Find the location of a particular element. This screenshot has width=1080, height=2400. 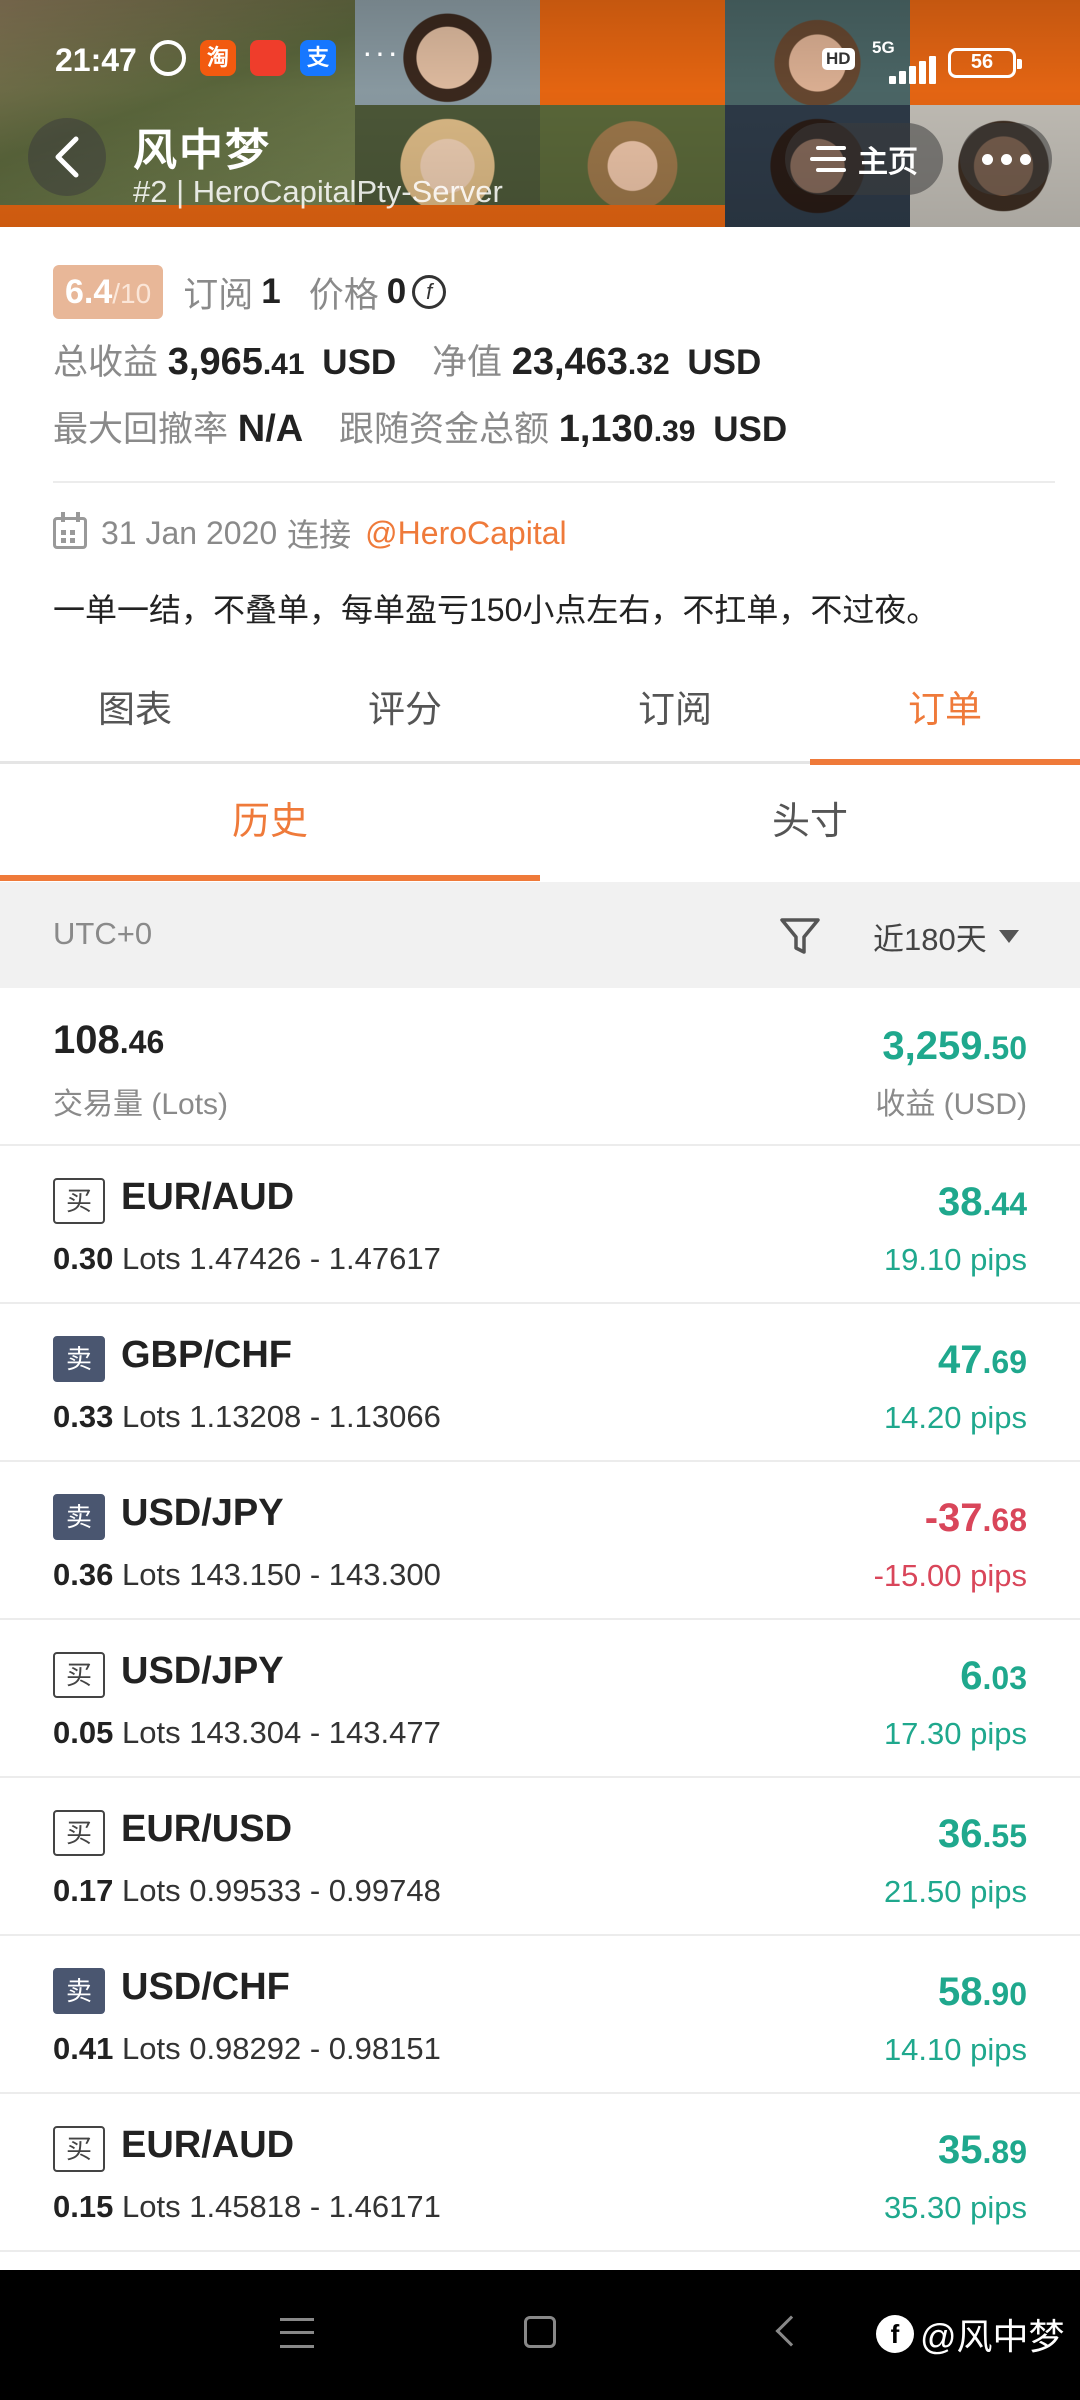

tab-rating: 评分 is located at coordinates (405, 713).